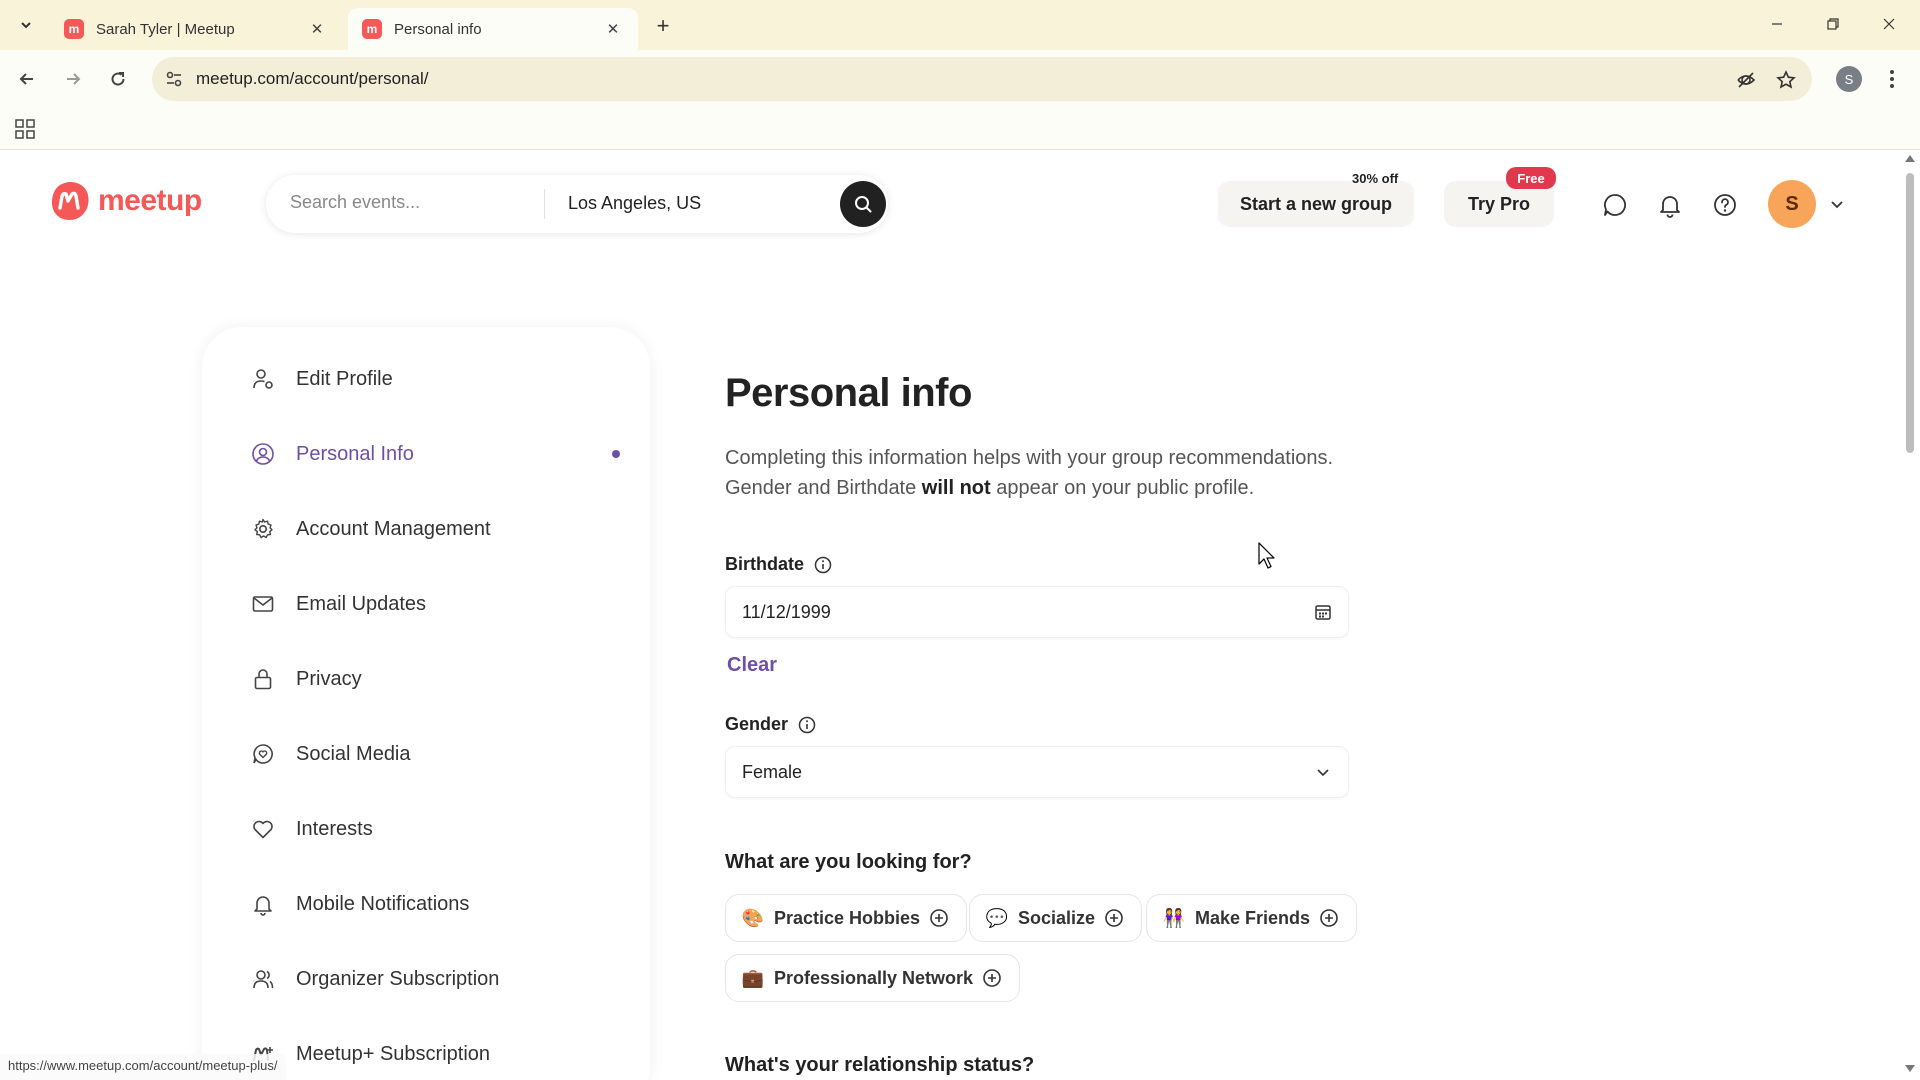 This screenshot has width=1920, height=1080. Describe the element at coordinates (1114, 918) in the screenshot. I see `plus-circle-icon` at that location.